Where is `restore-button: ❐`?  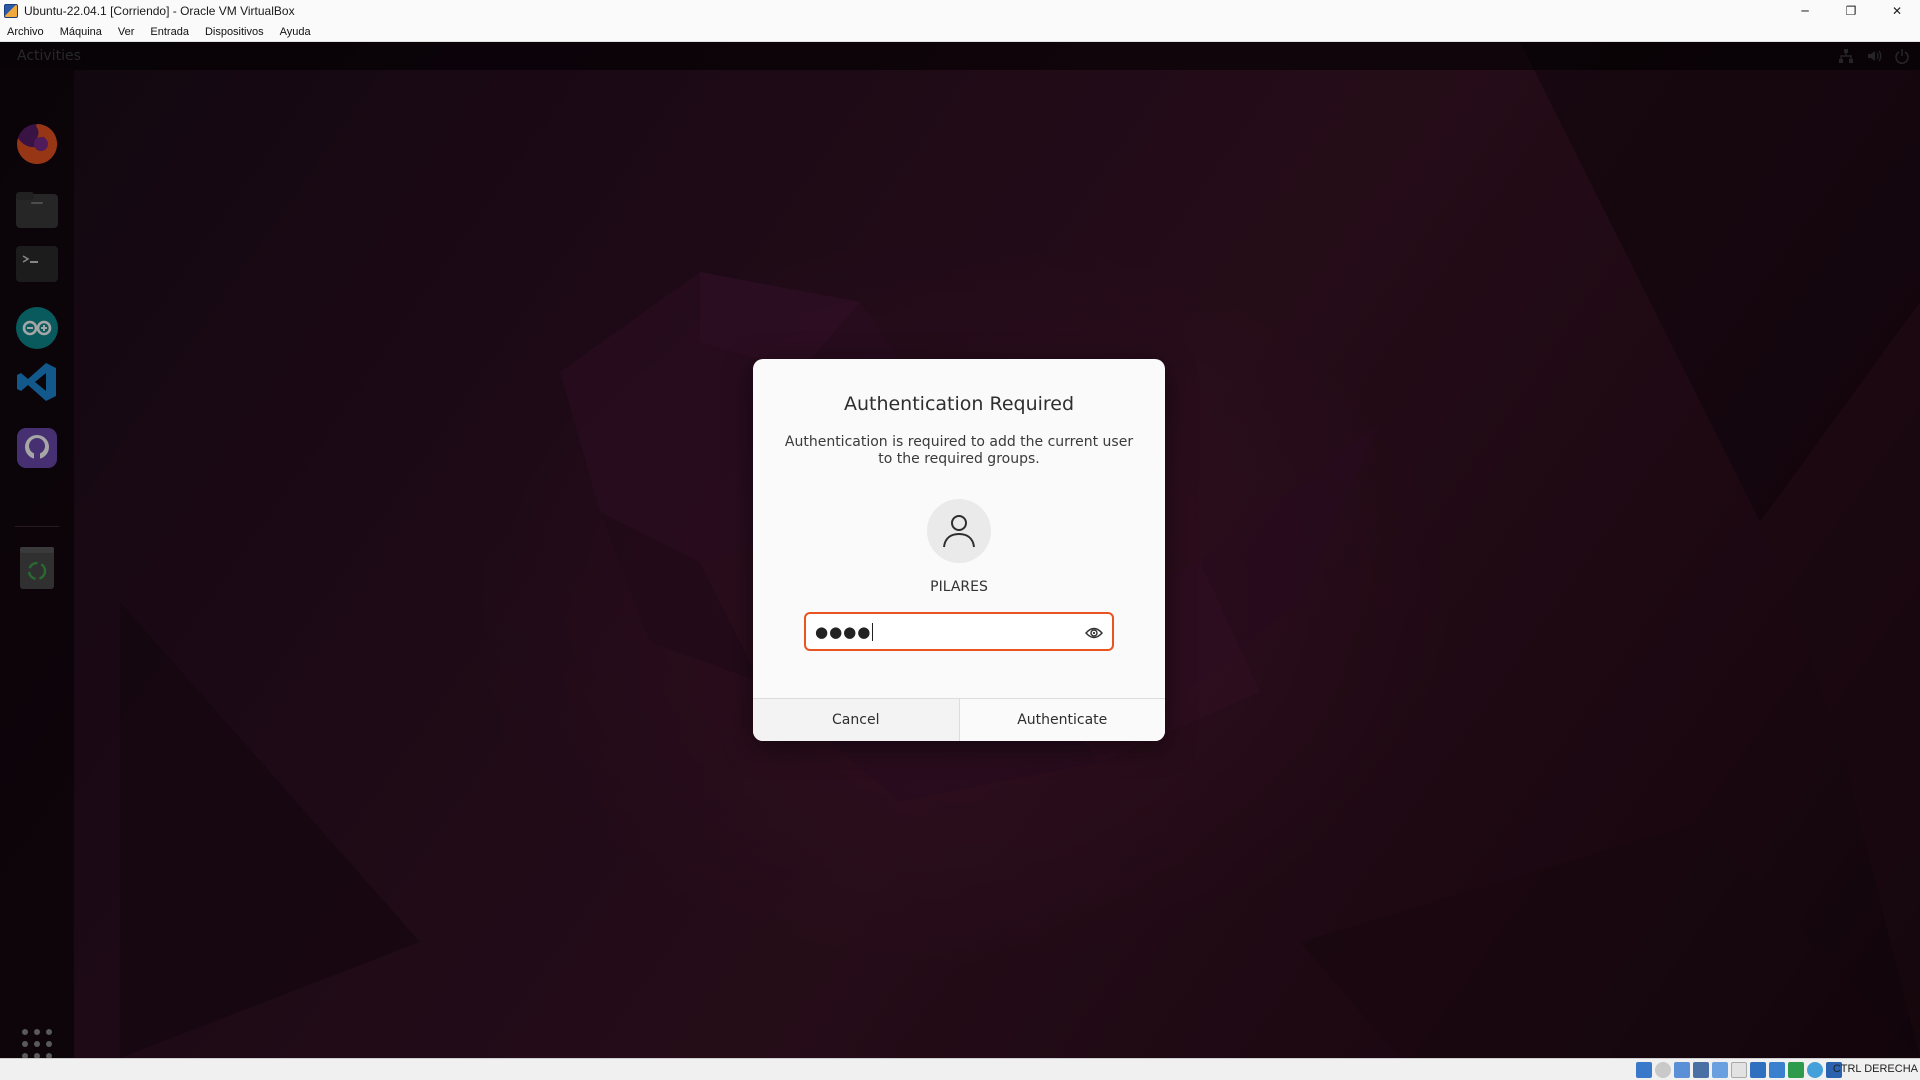 restore-button: ❐ is located at coordinates (1851, 11).